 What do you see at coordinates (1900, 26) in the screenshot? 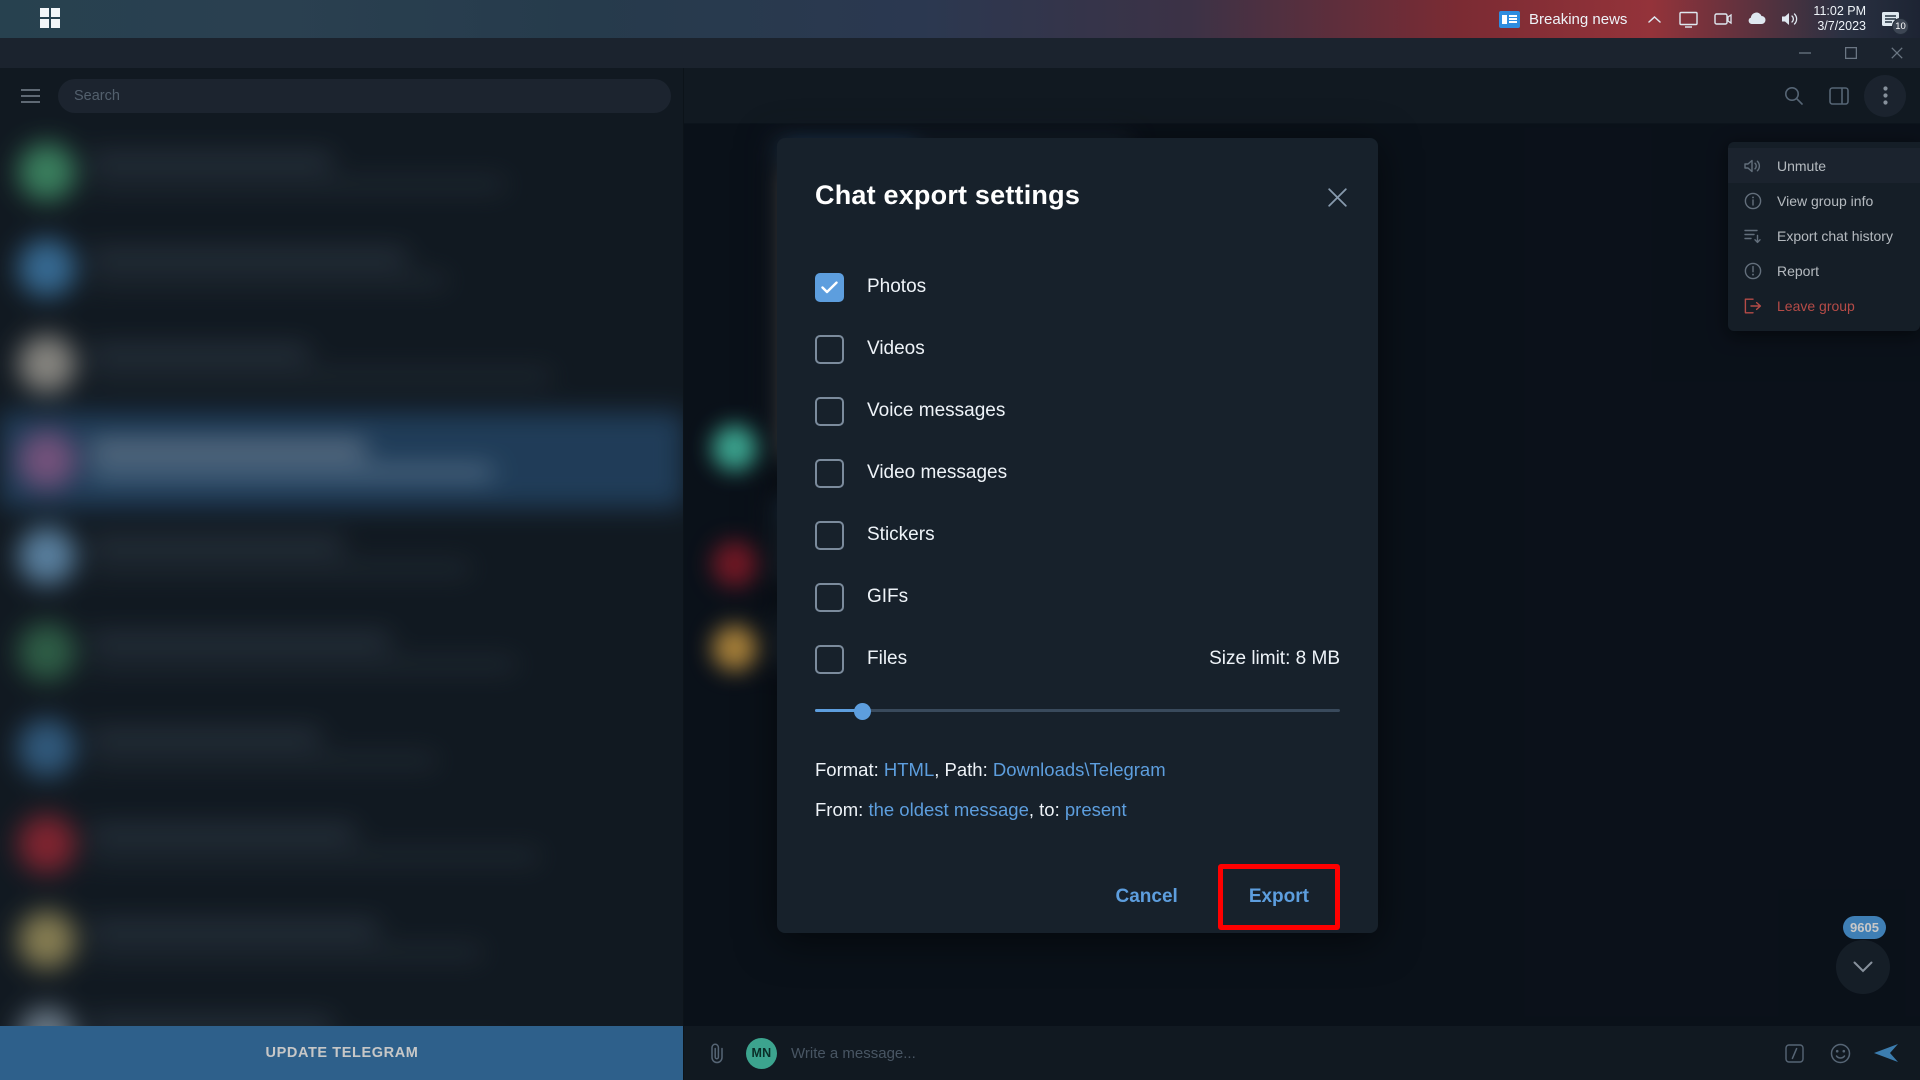
I see `notification-badge: 10` at bounding box center [1900, 26].